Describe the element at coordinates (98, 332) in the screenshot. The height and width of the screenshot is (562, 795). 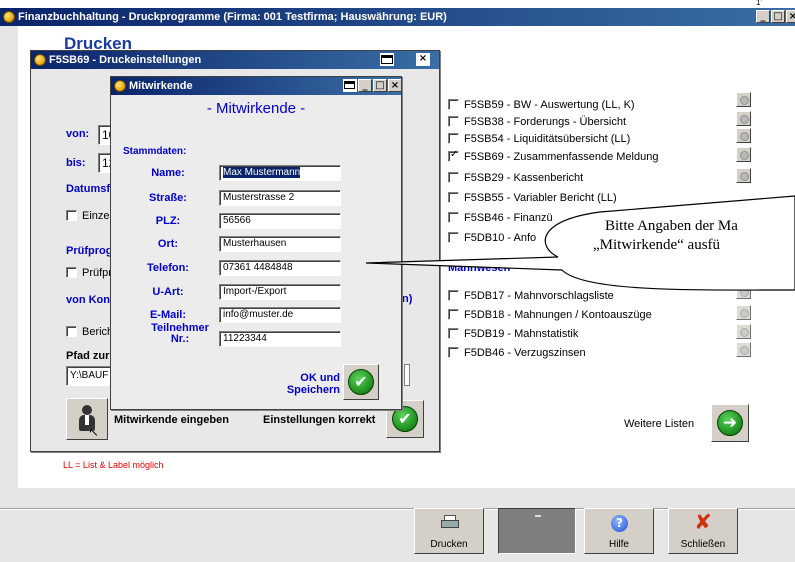
I see `bericht-label: Berich` at that location.